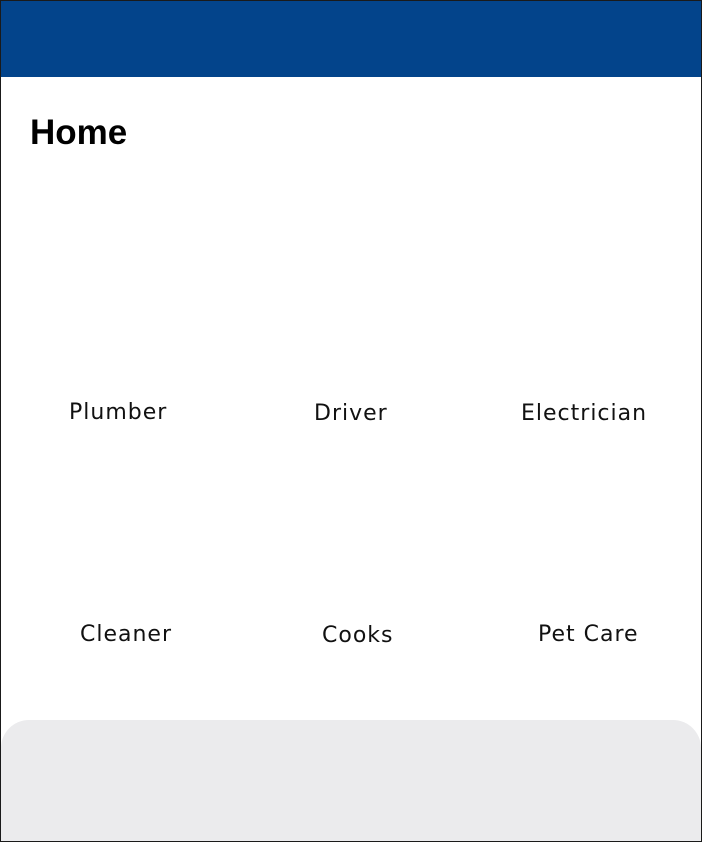 The width and height of the screenshot is (702, 842). Describe the element at coordinates (118, 413) in the screenshot. I see `service-plumber: Plumber` at that location.